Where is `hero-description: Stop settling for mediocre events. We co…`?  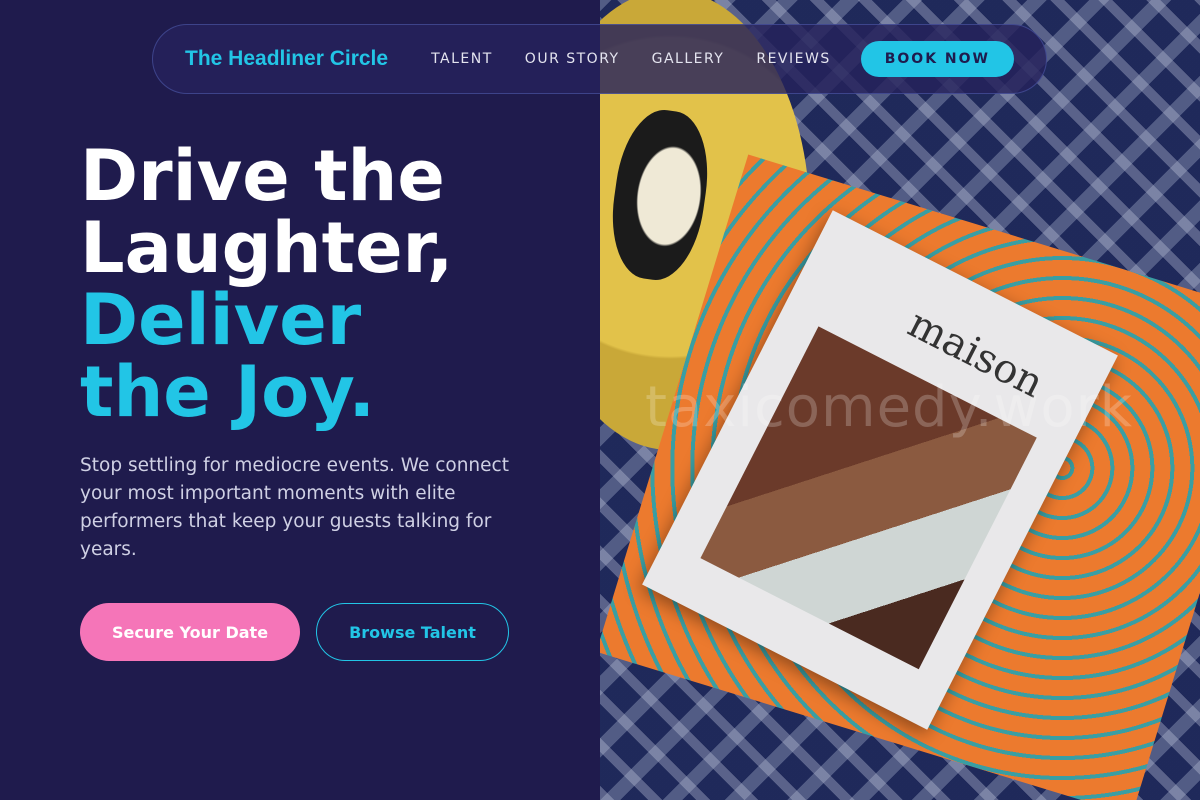 hero-description: Stop settling for mediocre events. We co… is located at coordinates (294, 507).